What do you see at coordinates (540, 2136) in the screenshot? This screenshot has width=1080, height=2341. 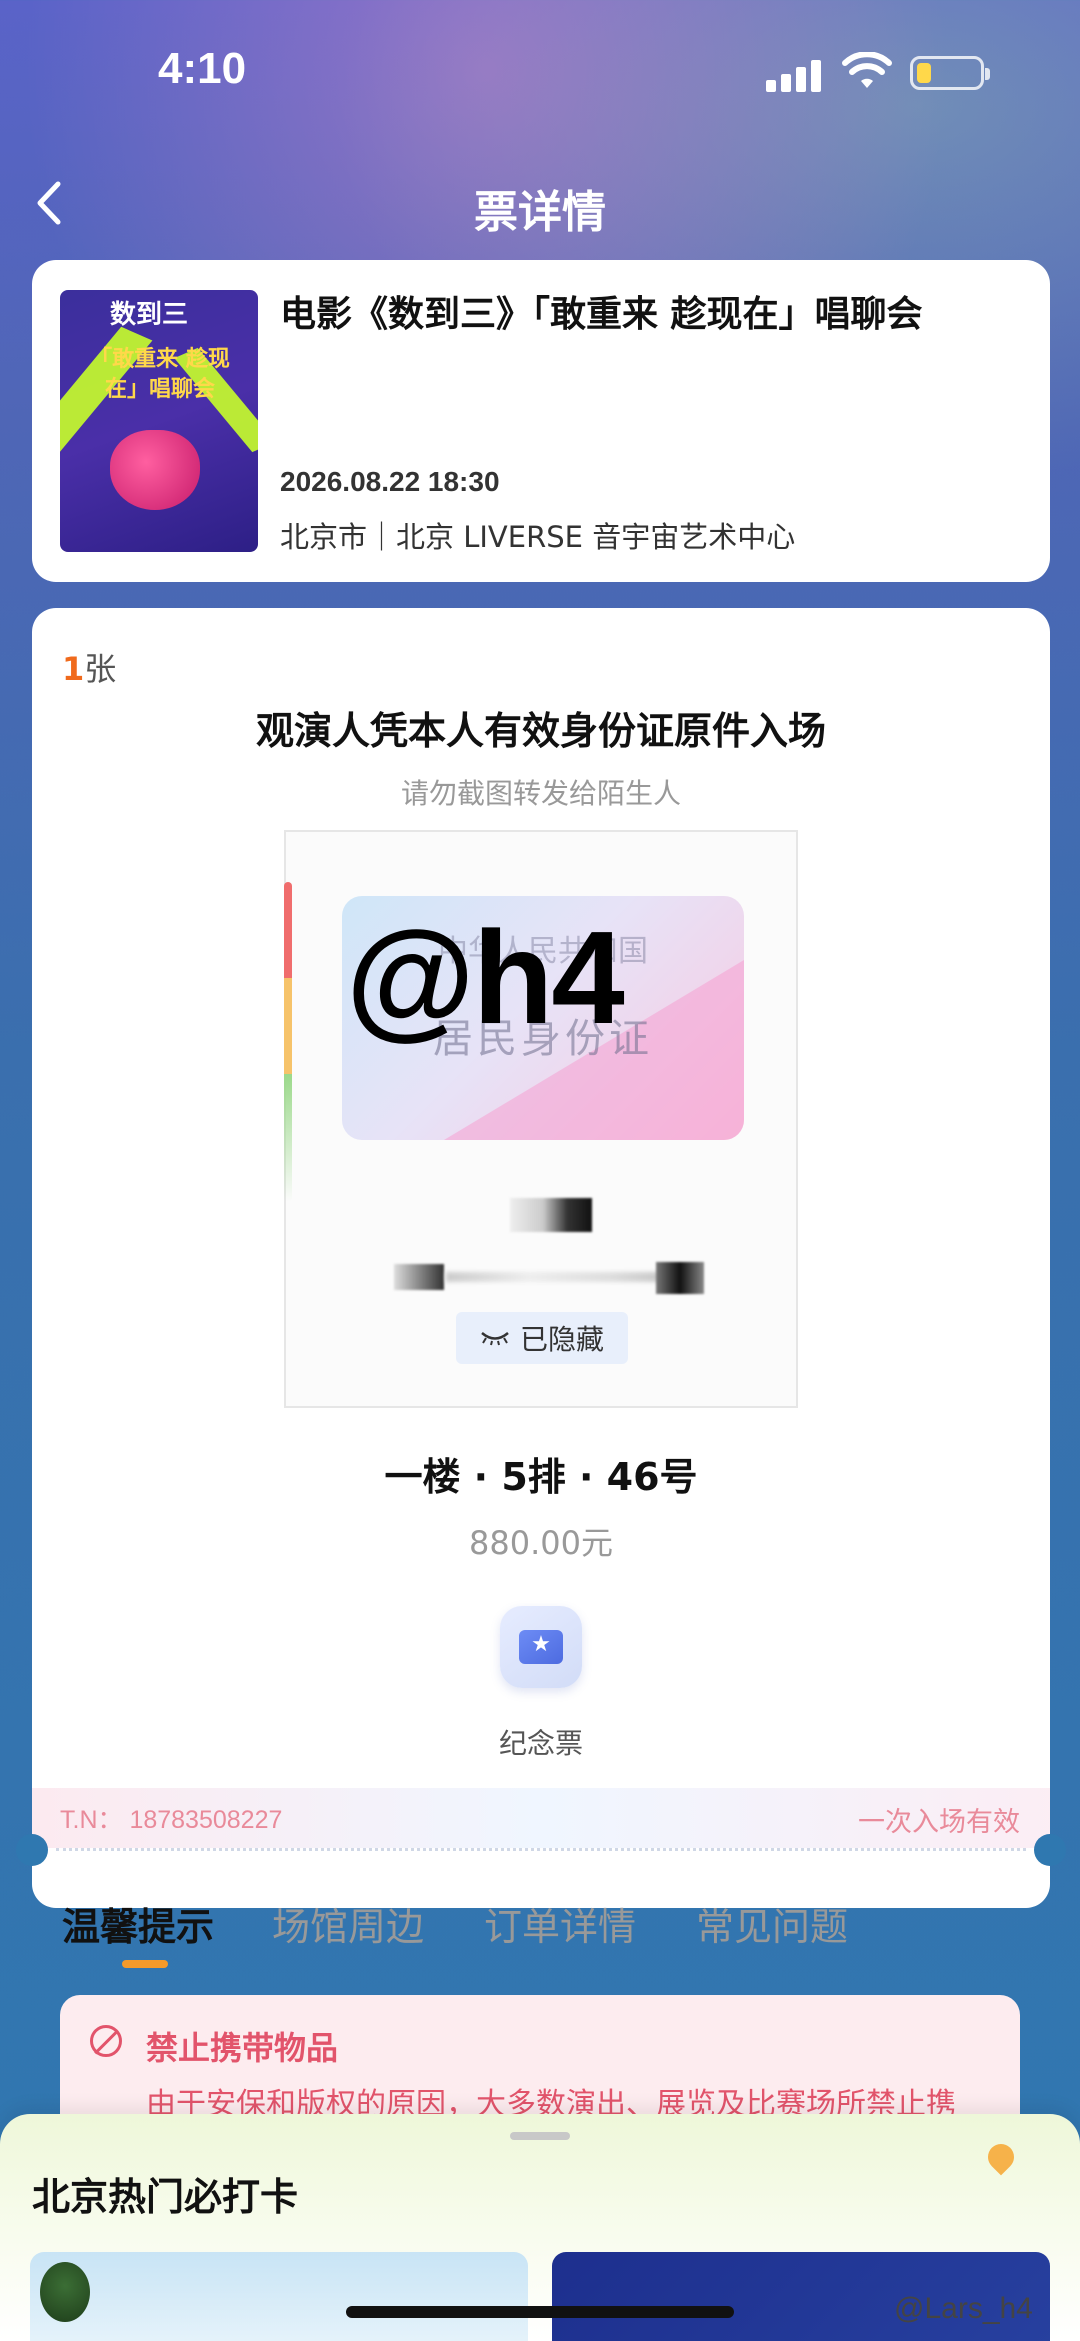 I see `sheet-drag-handle` at bounding box center [540, 2136].